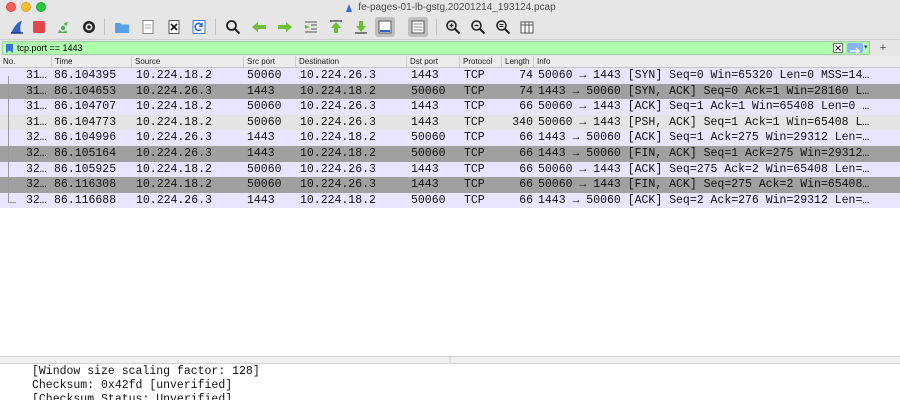  What do you see at coordinates (233, 27) in the screenshot?
I see `find-packet-button` at bounding box center [233, 27].